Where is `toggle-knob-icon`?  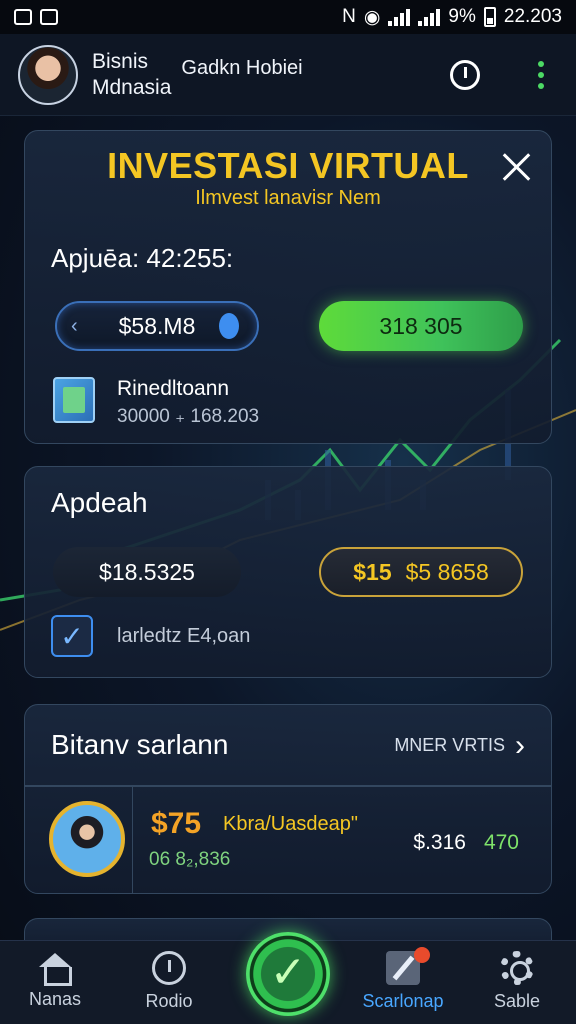 toggle-knob-icon is located at coordinates (229, 326).